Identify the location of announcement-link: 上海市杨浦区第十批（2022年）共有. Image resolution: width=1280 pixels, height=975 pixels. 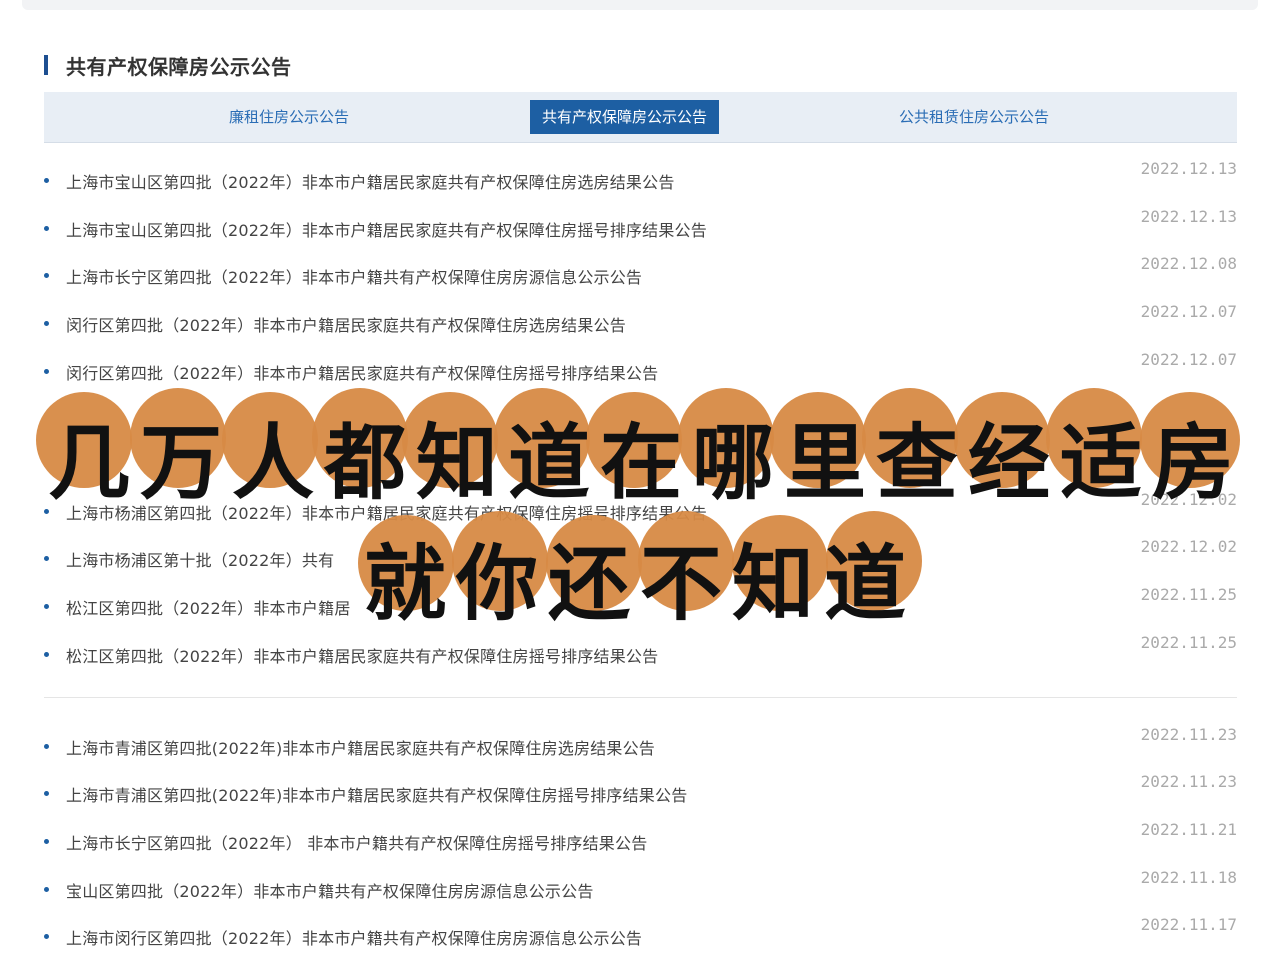
(200, 559).